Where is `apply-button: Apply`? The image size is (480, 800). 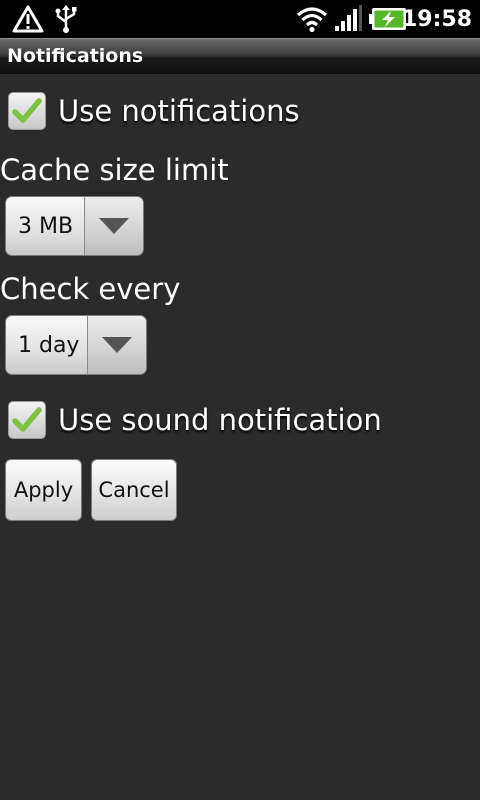
apply-button: Apply is located at coordinates (43, 490).